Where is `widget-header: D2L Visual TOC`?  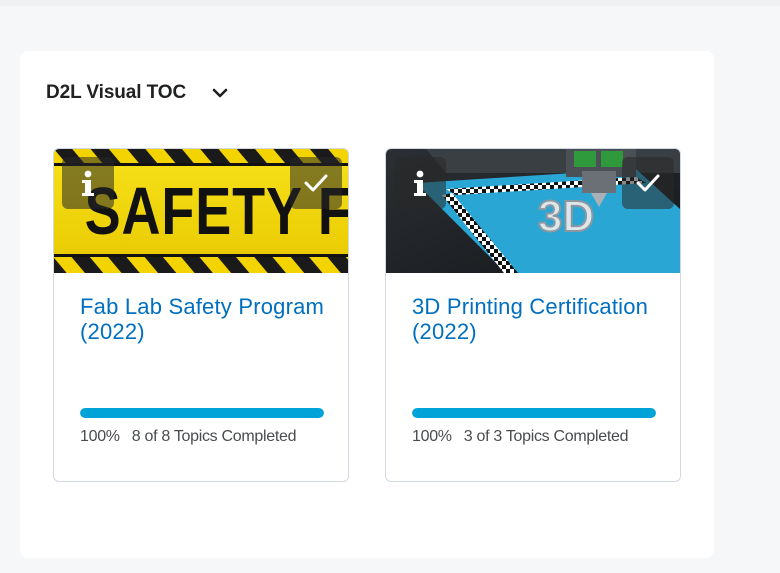
widget-header: D2L Visual TOC is located at coordinates (137, 93).